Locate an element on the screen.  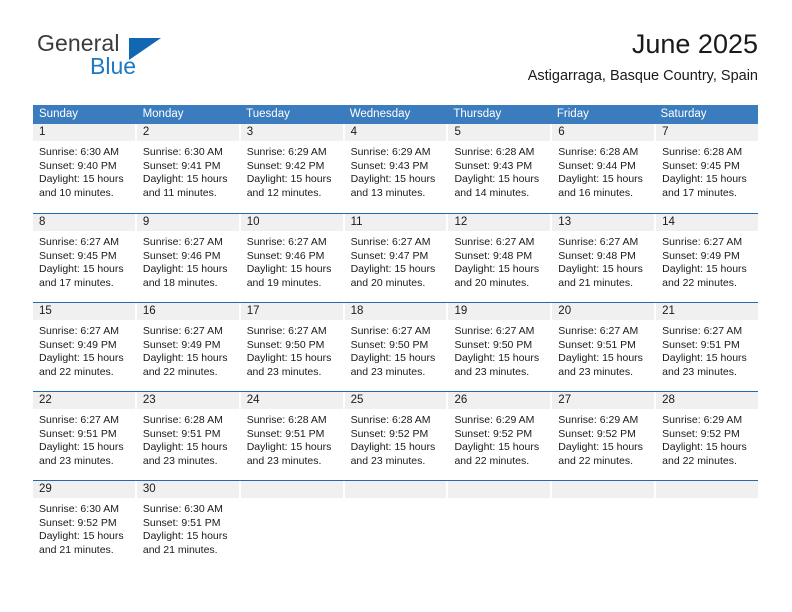
day-number: 13 is located at coordinates (603, 222).